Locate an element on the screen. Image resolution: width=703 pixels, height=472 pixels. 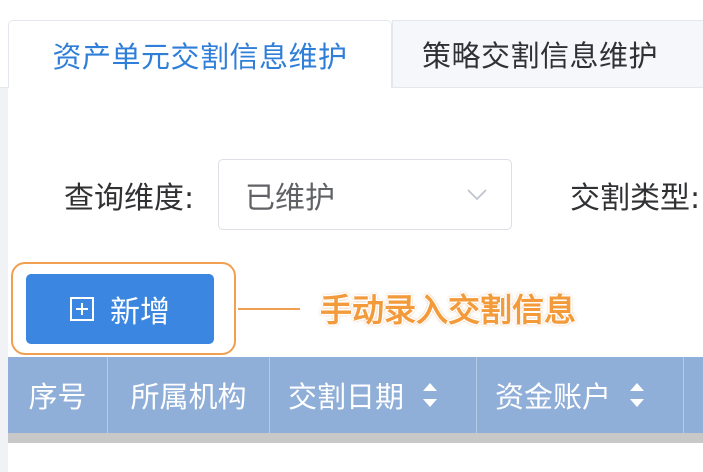
column-label: 所属机构 is located at coordinates (188, 397).